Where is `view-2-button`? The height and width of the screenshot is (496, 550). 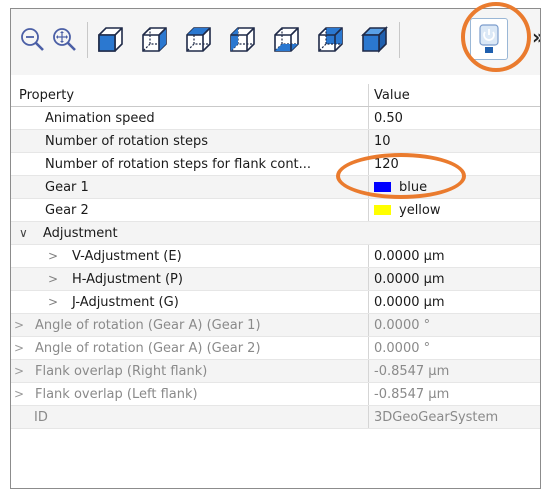
view-2-button is located at coordinates (155, 40).